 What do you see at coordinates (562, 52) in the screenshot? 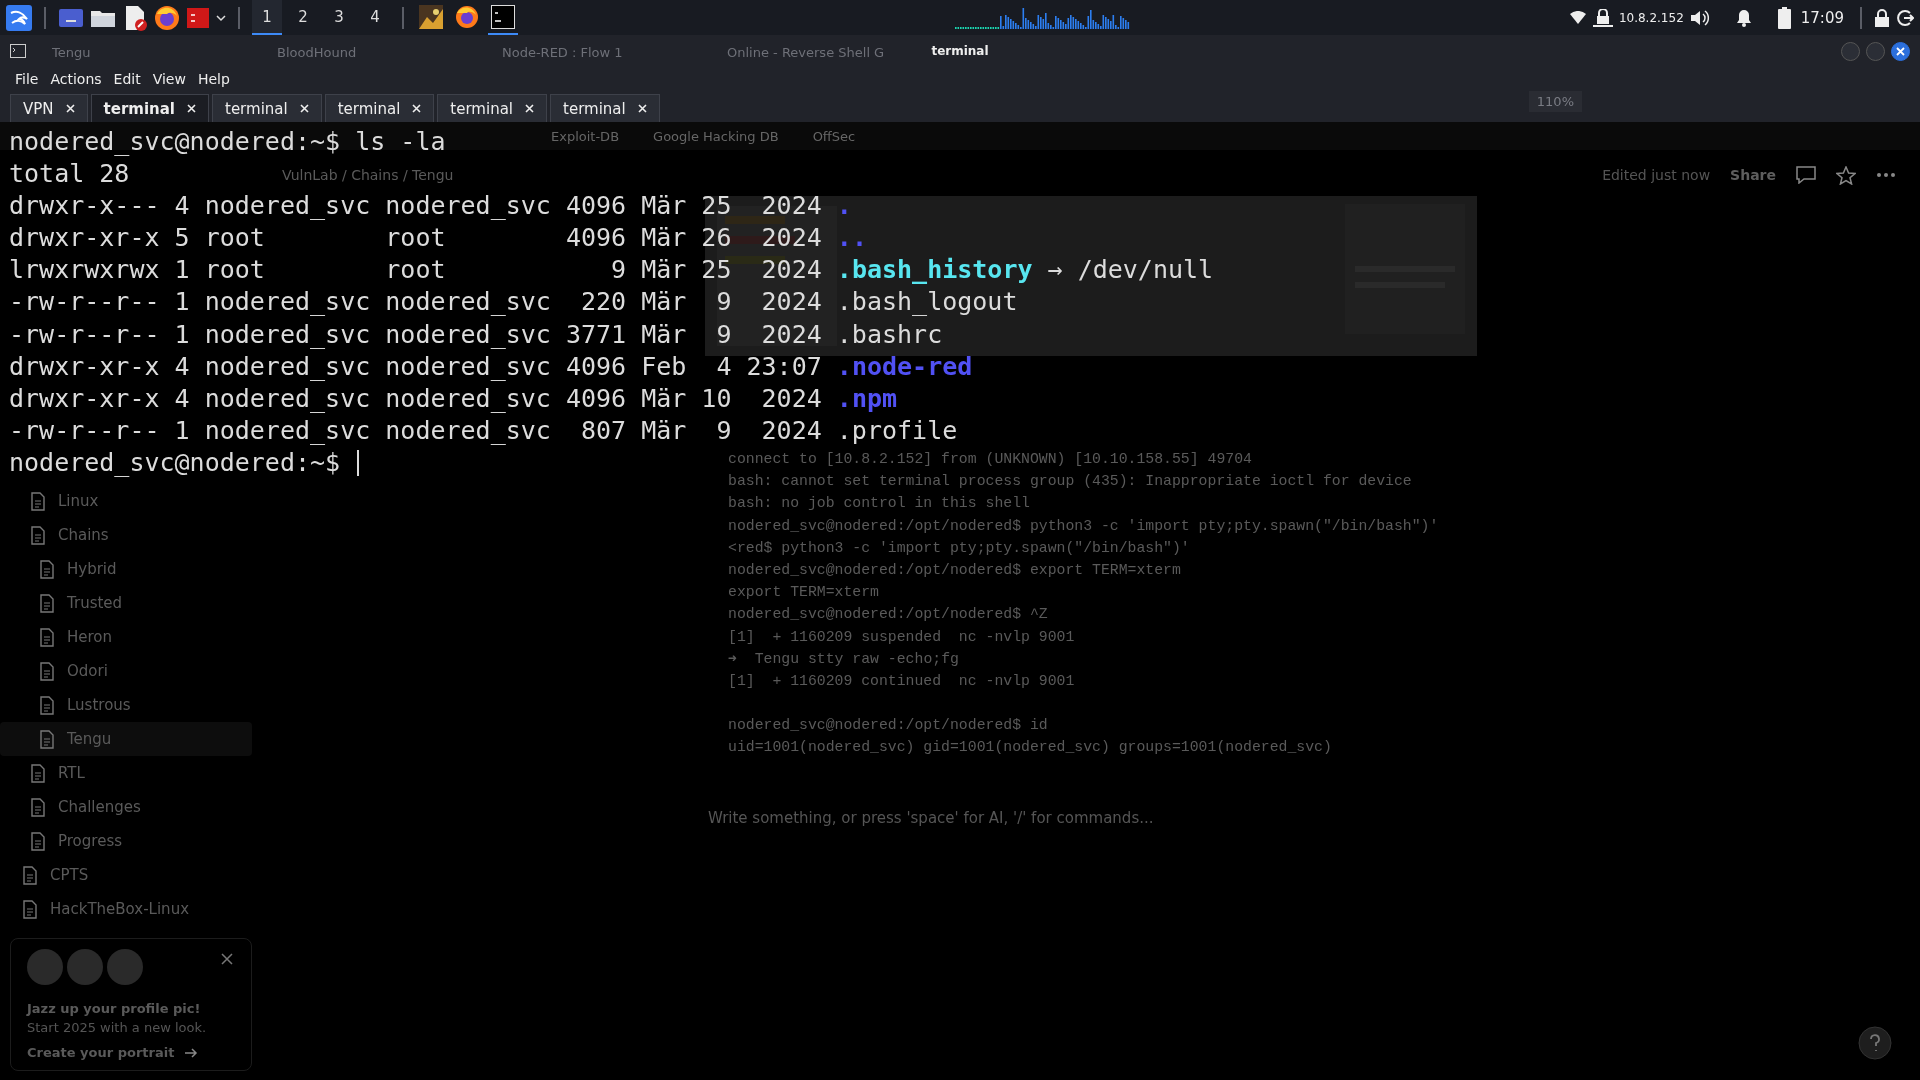
I see `browser-tab: Node-RED : Flow 1` at bounding box center [562, 52].